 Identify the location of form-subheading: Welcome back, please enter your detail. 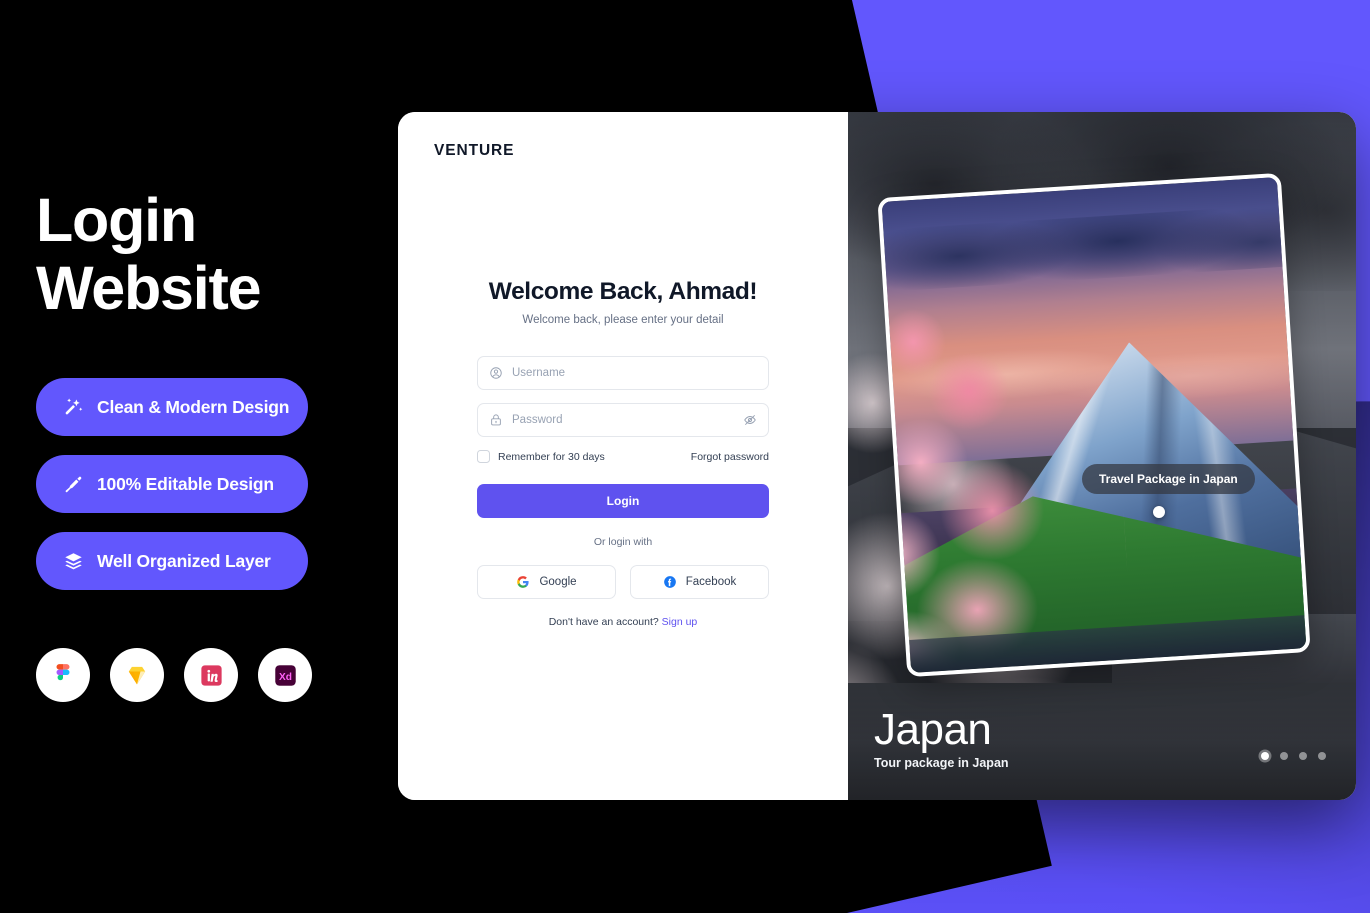
(623, 320).